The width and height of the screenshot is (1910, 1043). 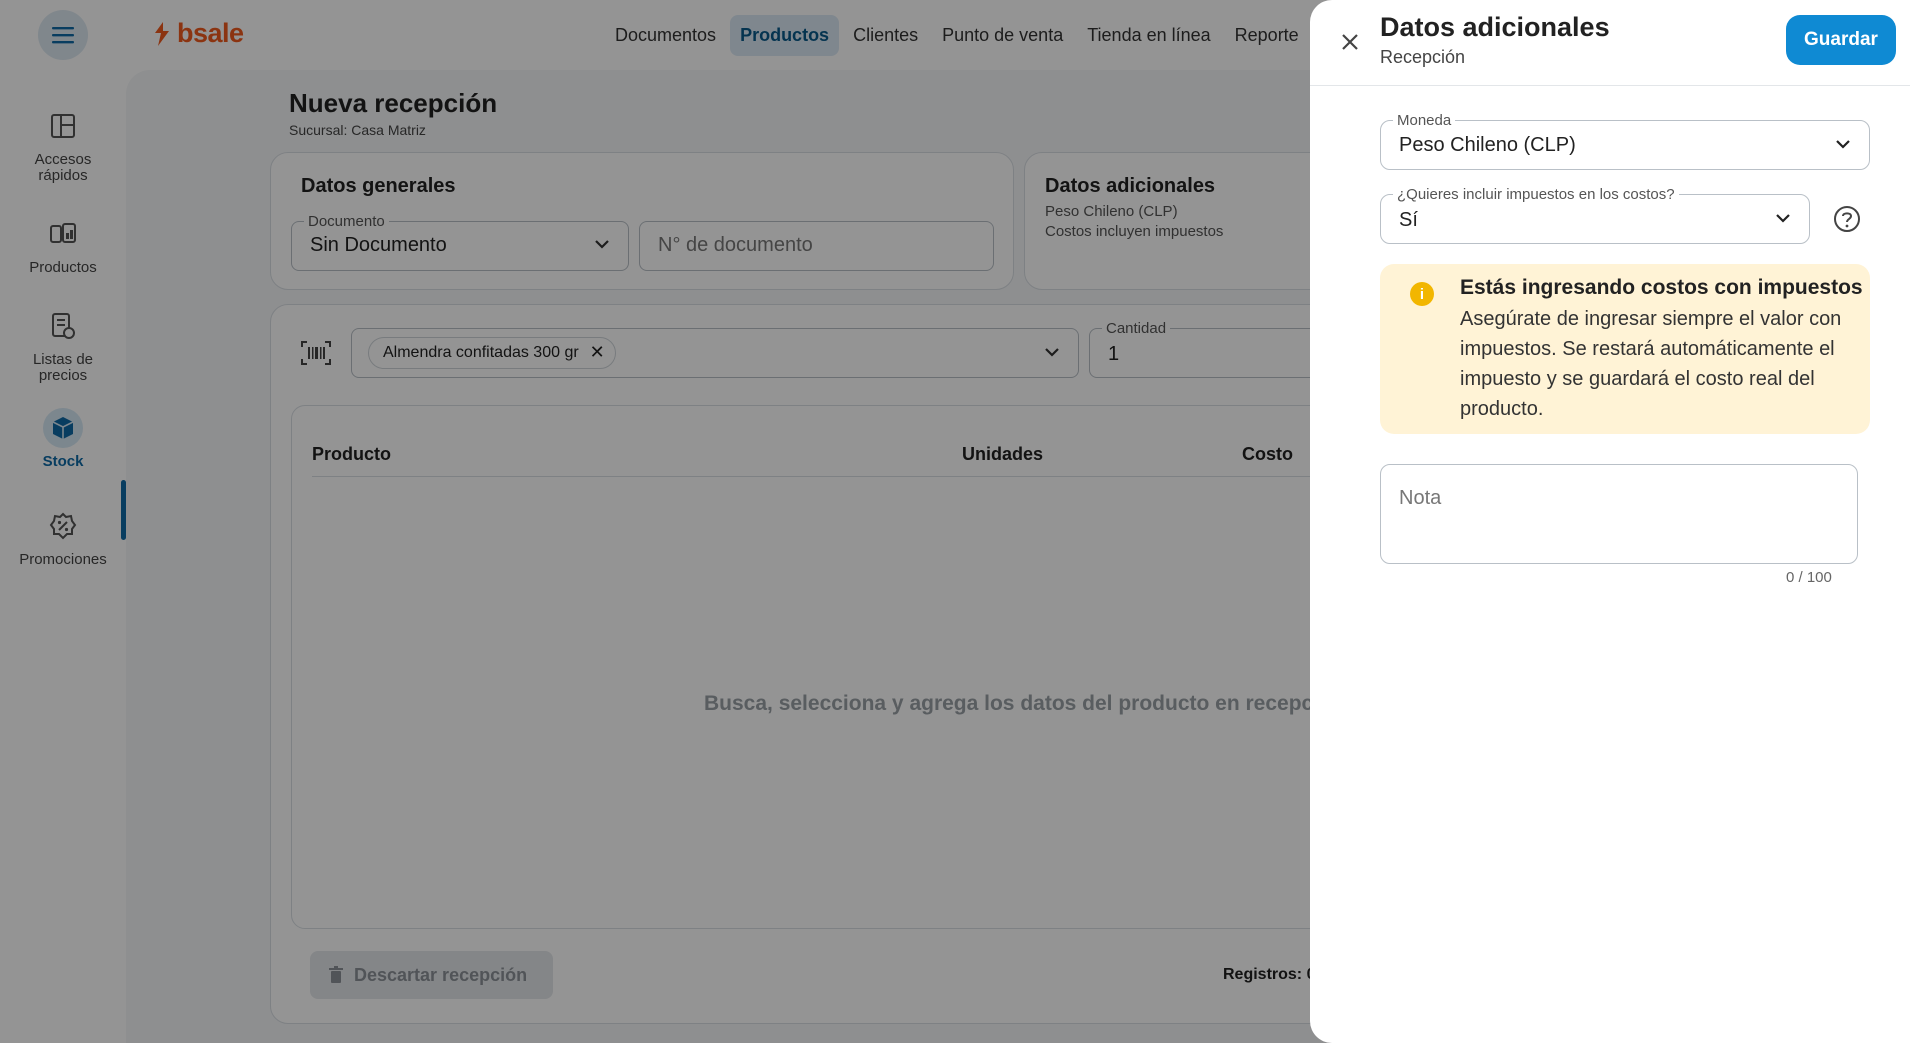 What do you see at coordinates (1422, 294) in the screenshot?
I see `info-icon: i` at bounding box center [1422, 294].